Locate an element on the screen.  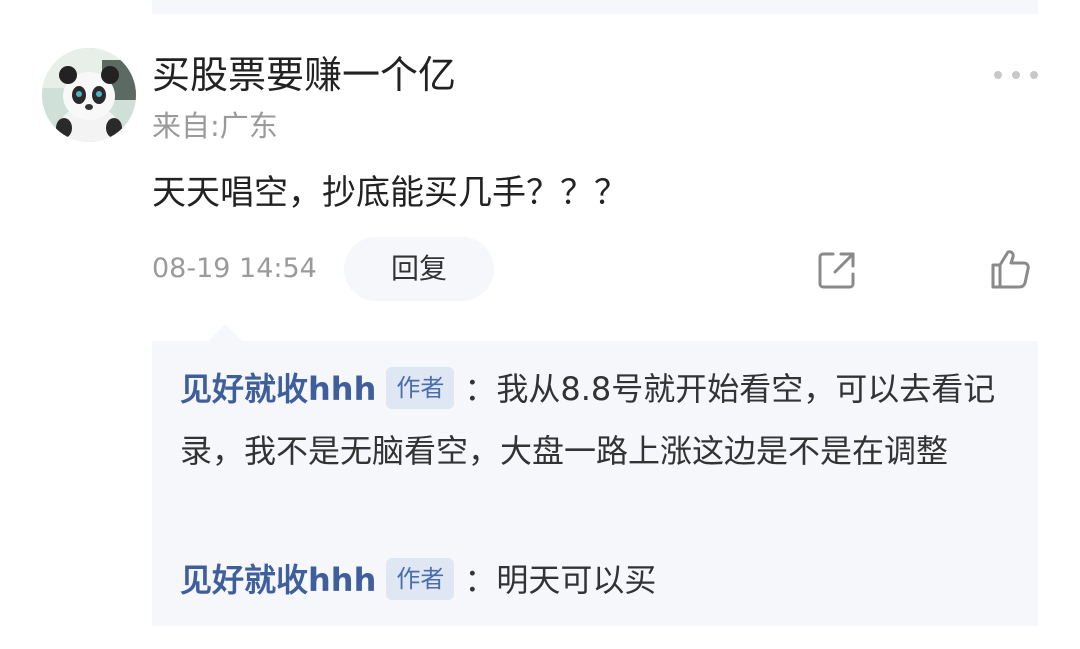
comment-timestamp: 08-19 14:54 is located at coordinates (234, 268).